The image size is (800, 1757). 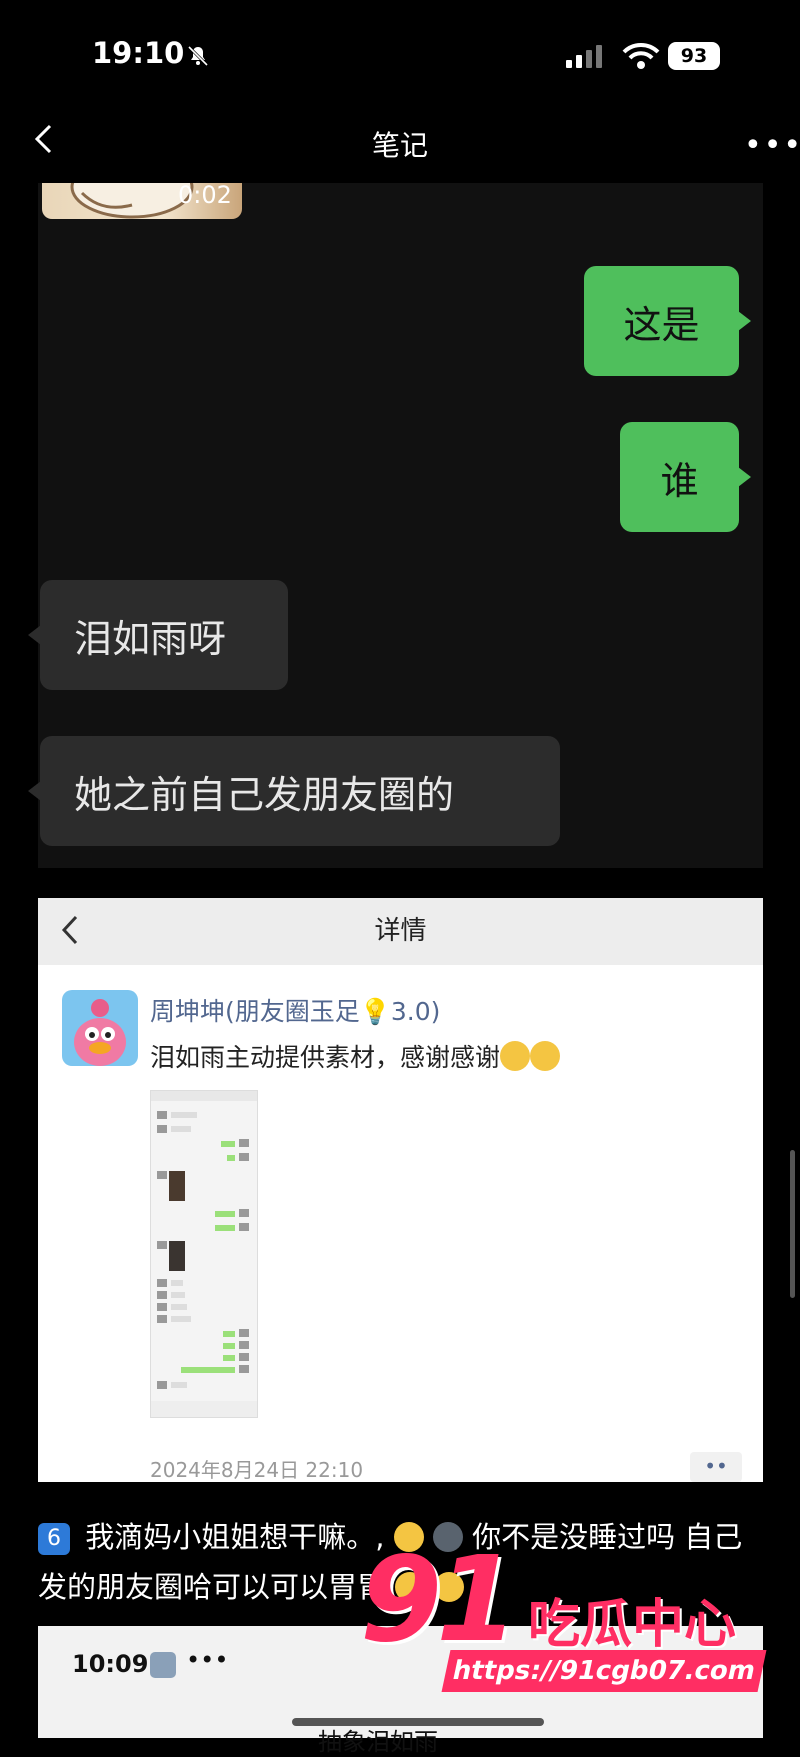 I want to click on embedded-status-time: 10:09, so click(x=110, y=1664).